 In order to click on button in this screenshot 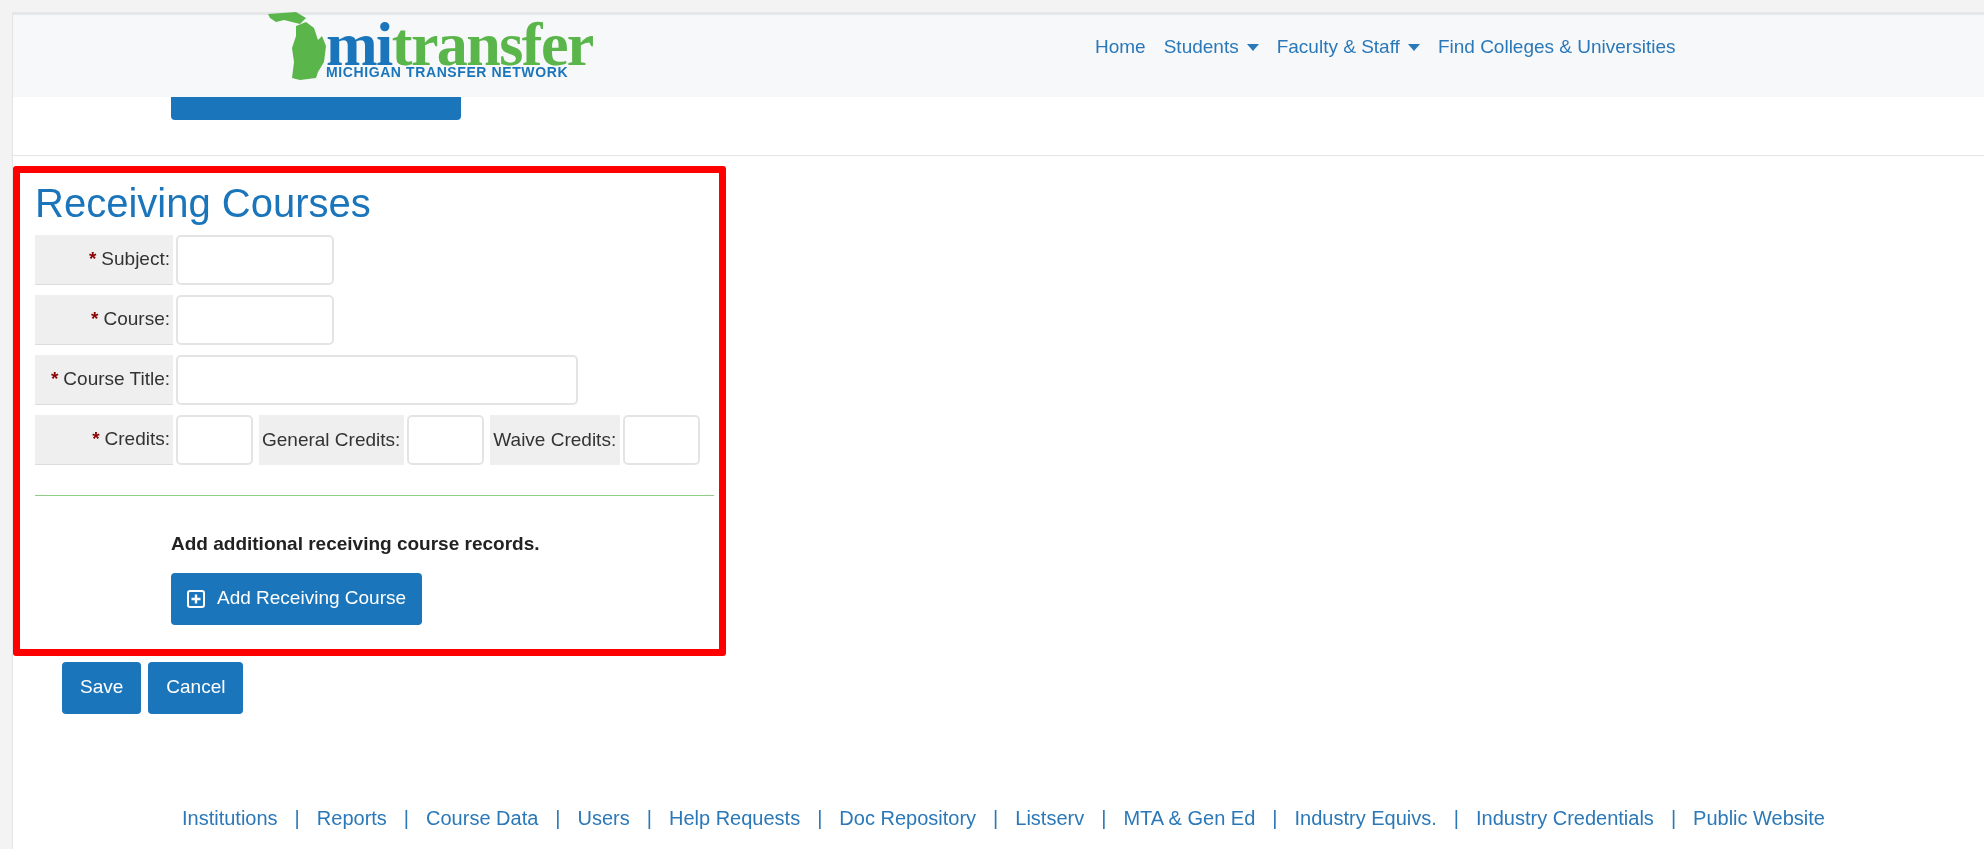, I will do `click(316, 108)`.